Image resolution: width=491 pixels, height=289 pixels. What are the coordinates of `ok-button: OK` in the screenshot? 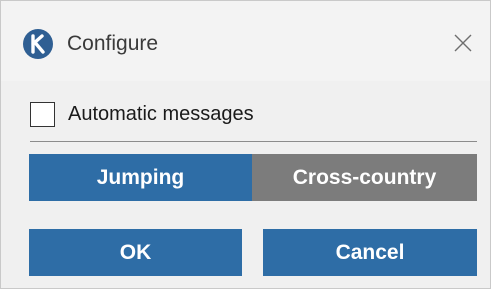 It's located at (135, 252).